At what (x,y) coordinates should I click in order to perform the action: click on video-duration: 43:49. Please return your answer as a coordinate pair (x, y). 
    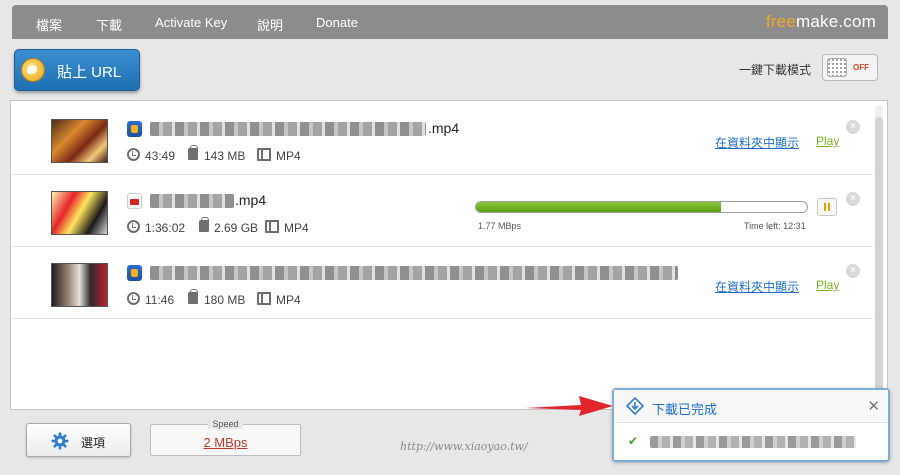
    Looking at the image, I should click on (160, 156).